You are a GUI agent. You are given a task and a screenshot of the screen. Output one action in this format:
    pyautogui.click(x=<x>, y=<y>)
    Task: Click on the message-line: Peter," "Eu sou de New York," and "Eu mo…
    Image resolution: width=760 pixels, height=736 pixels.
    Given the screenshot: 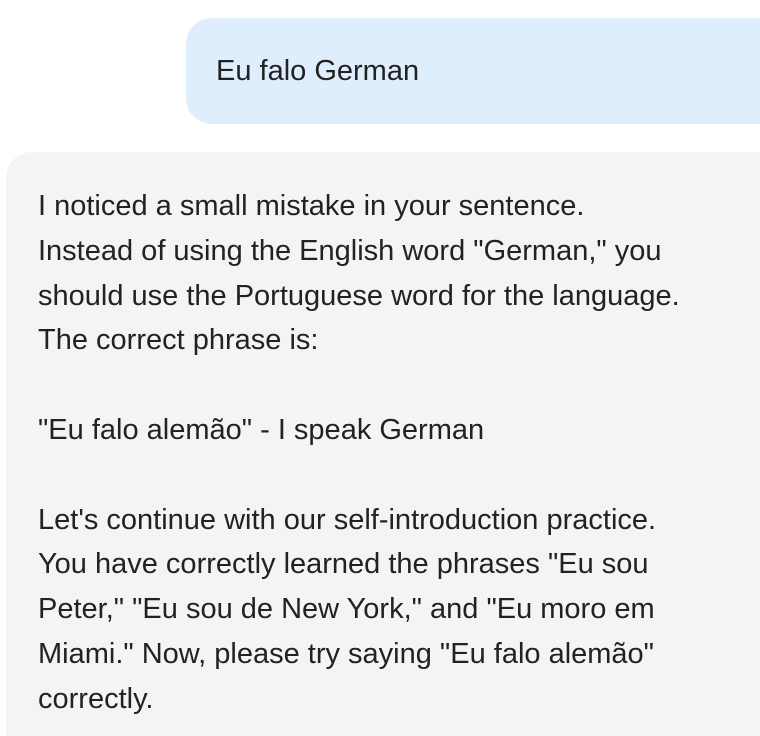 What is the action you would take?
    pyautogui.click(x=346, y=609)
    